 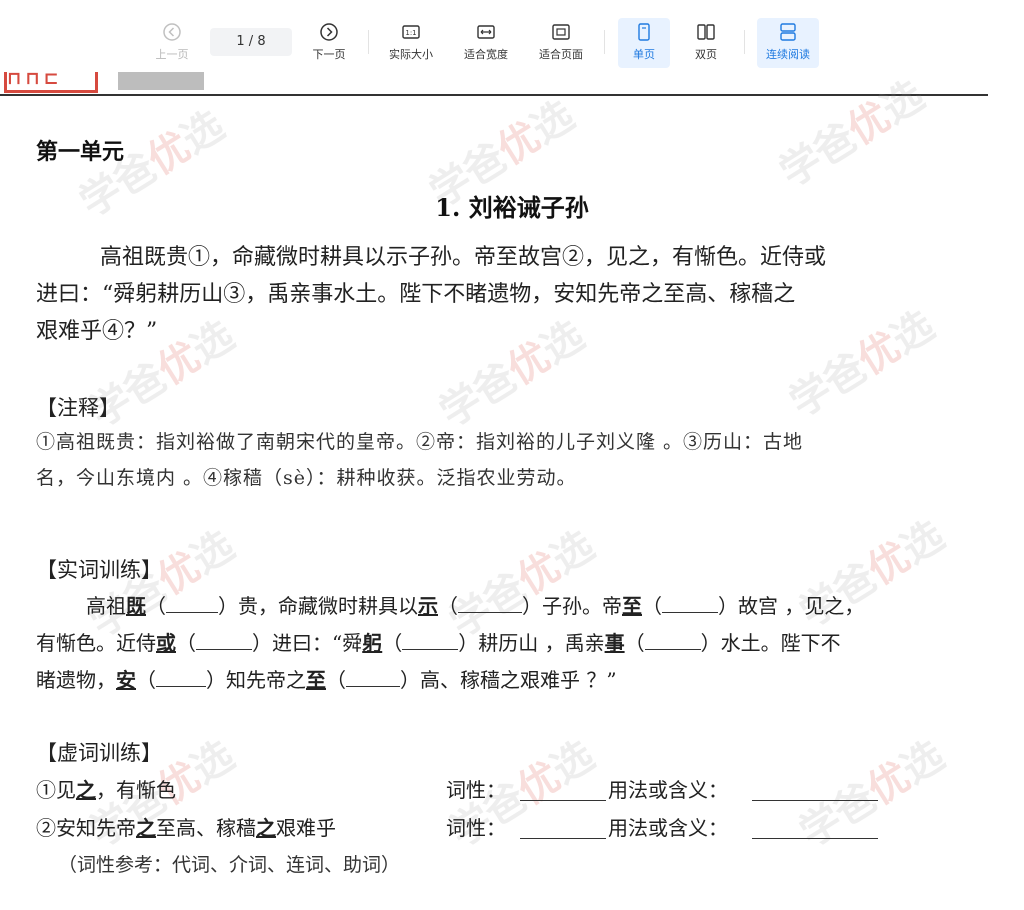 What do you see at coordinates (80, 152) in the screenshot?
I see `unit-title: 第一单元` at bounding box center [80, 152].